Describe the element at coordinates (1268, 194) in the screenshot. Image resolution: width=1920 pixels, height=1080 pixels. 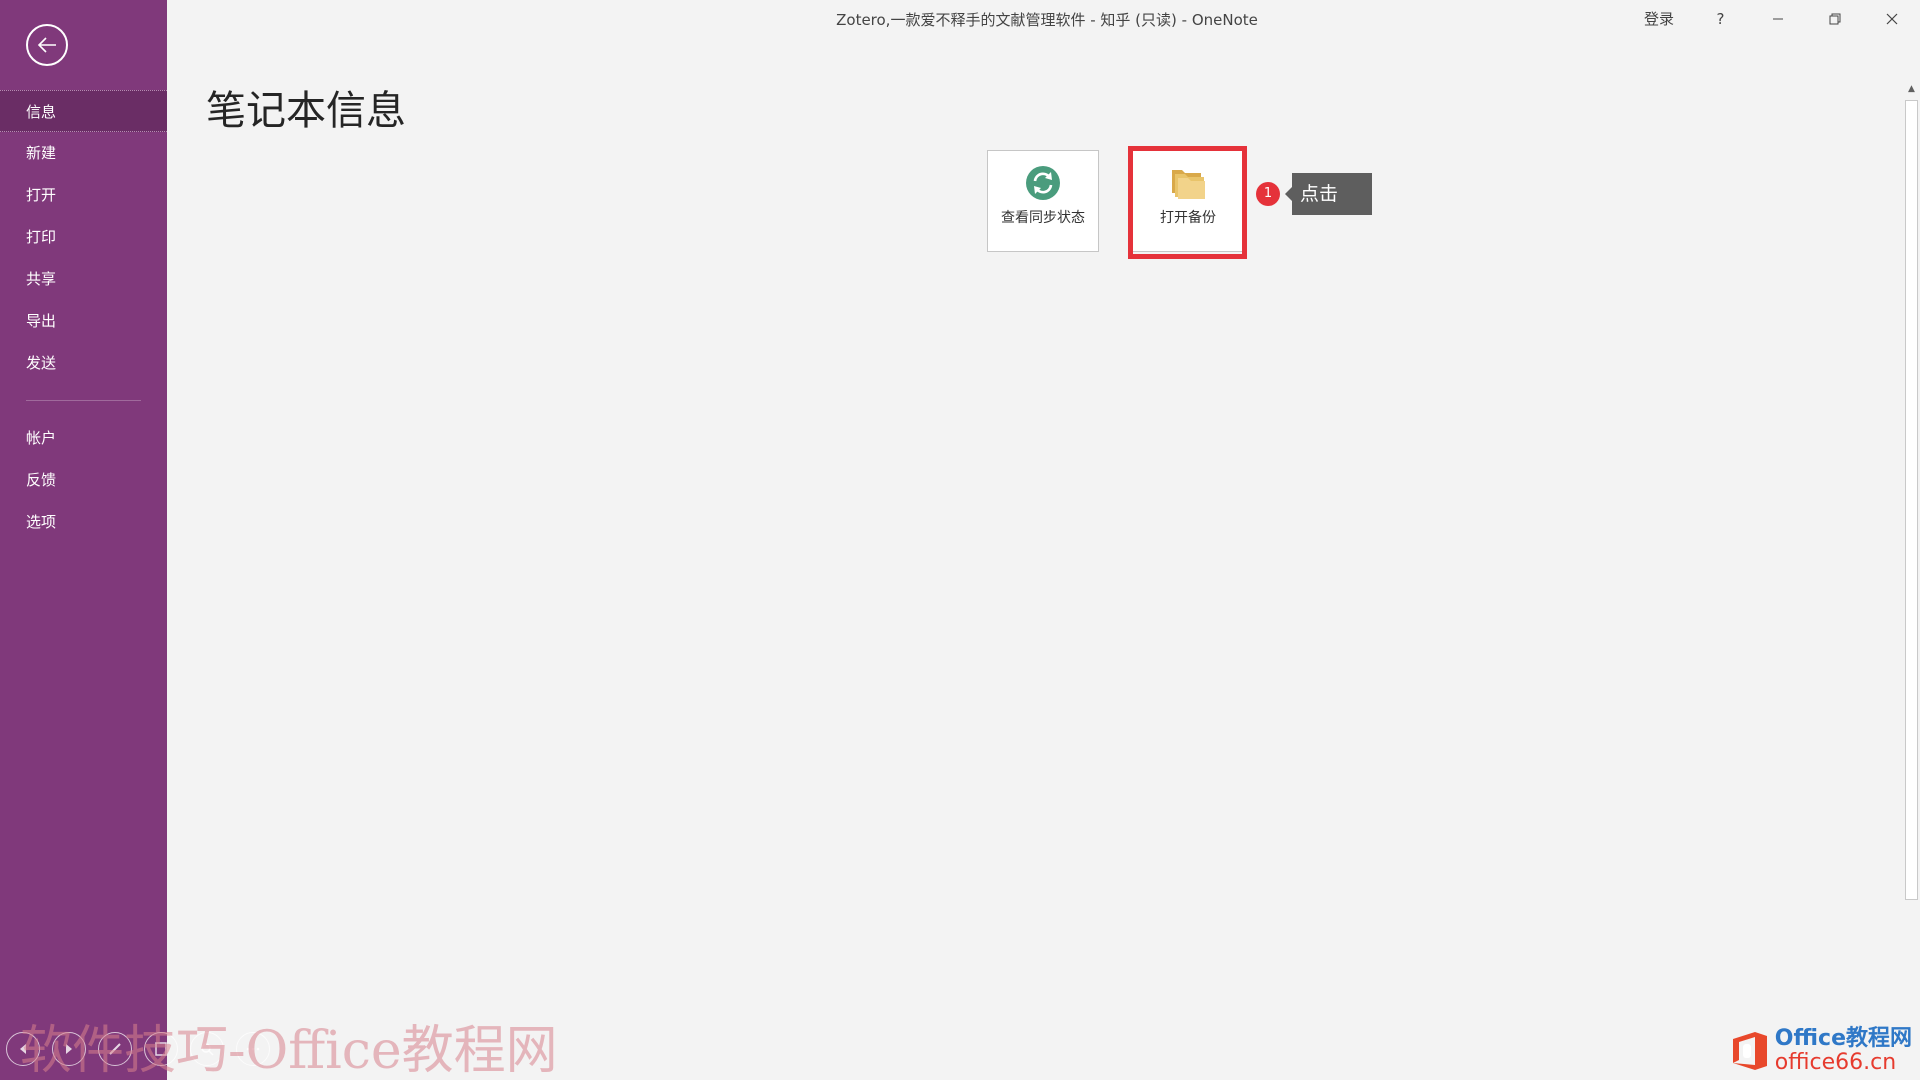
I see `step-badge: 1` at that location.